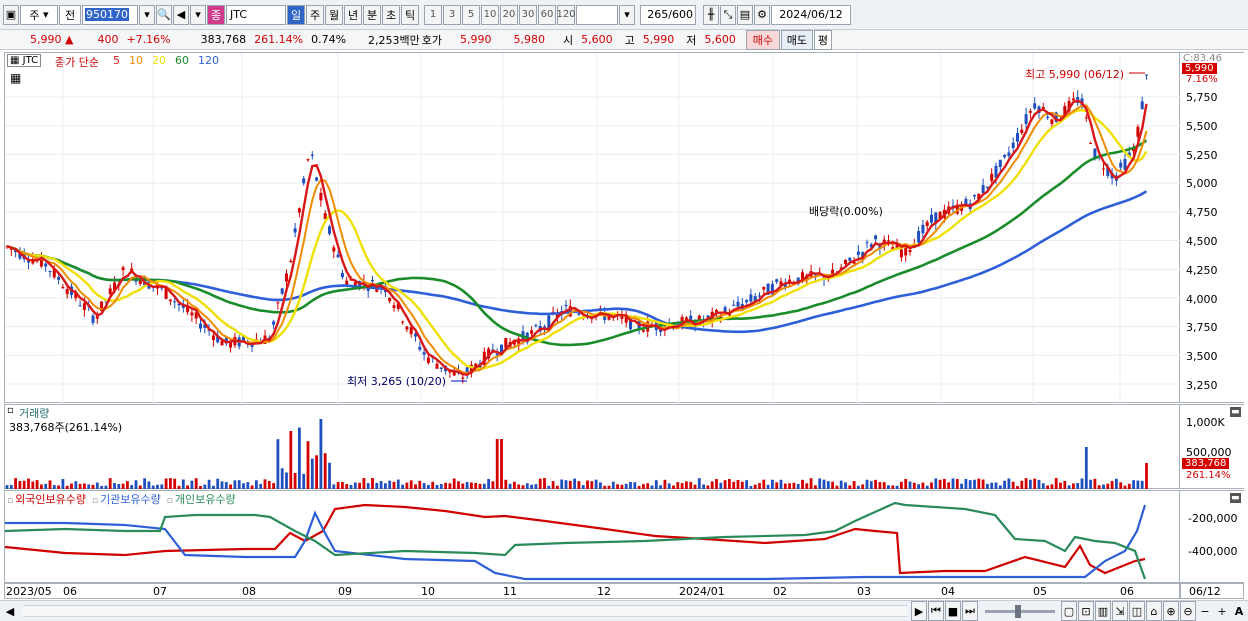  What do you see at coordinates (433, 14) in the screenshot?
I see `number-button-0: 1` at bounding box center [433, 14].